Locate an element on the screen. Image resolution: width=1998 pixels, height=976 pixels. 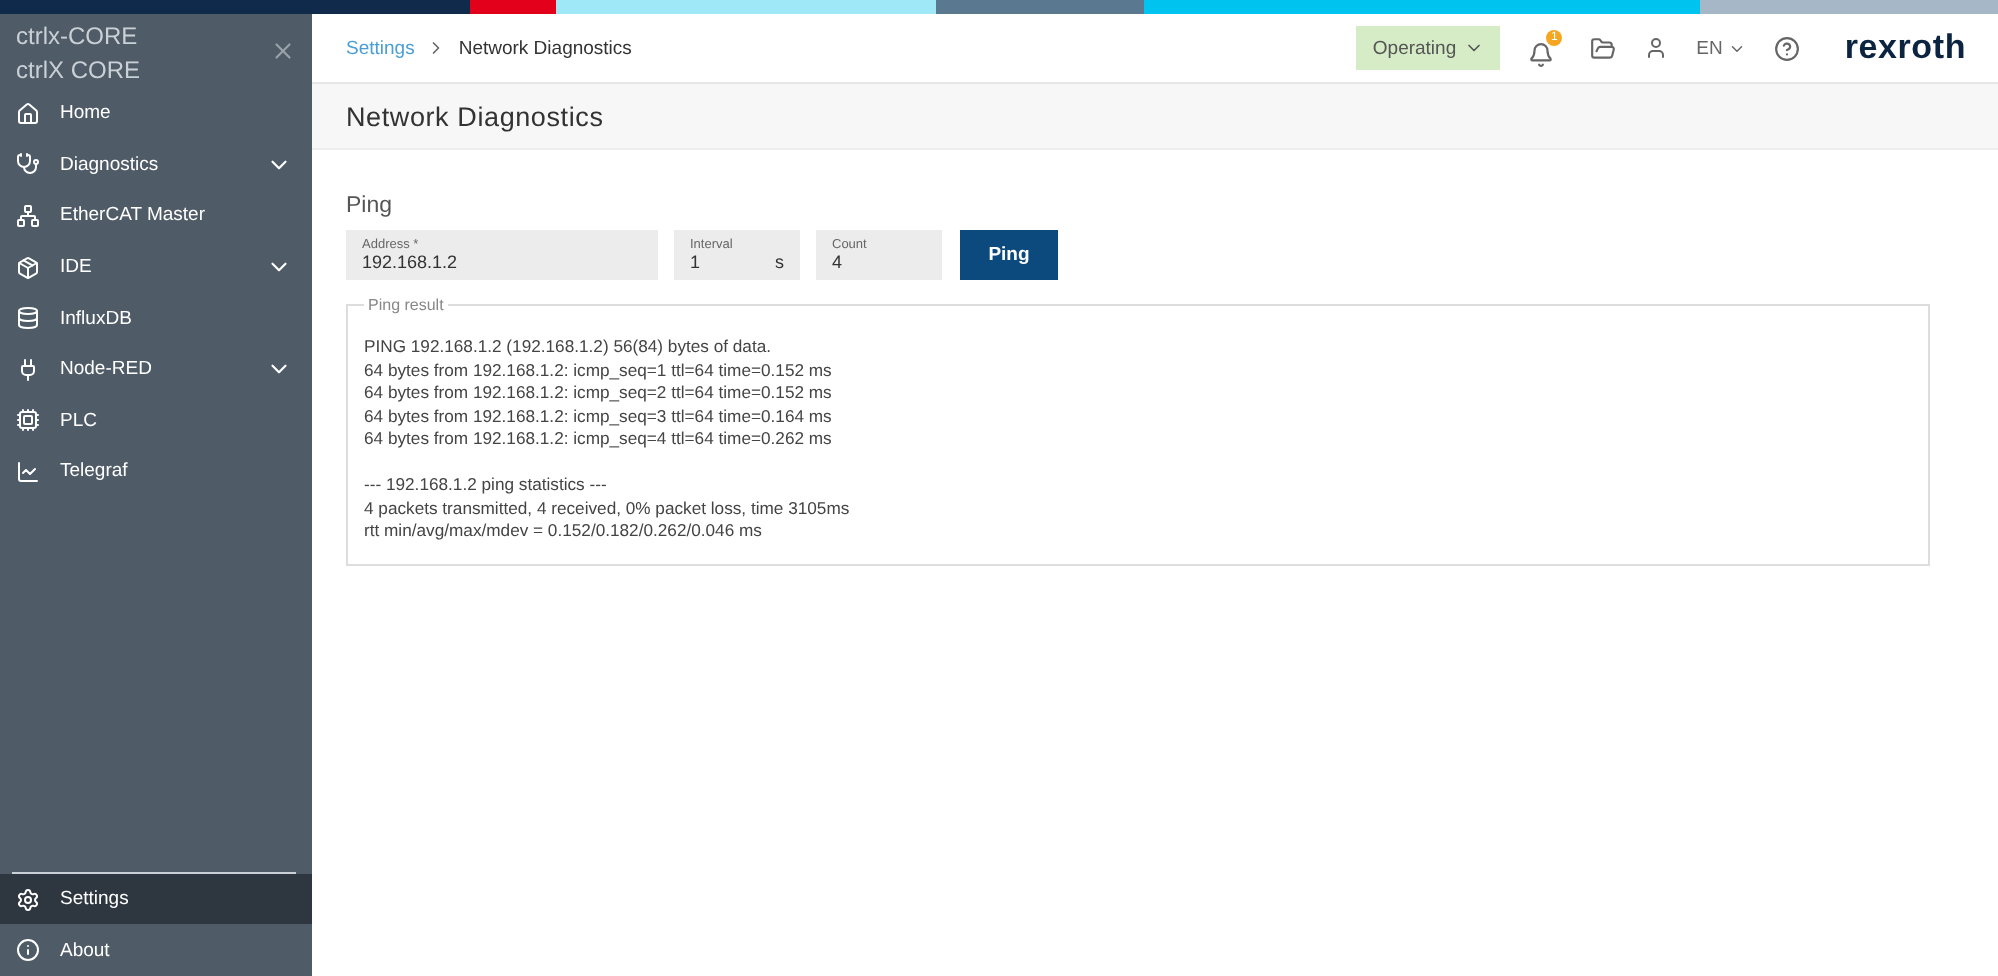
output-line: --- 192.168.1.2 ping statistics --- is located at coordinates (486, 485).